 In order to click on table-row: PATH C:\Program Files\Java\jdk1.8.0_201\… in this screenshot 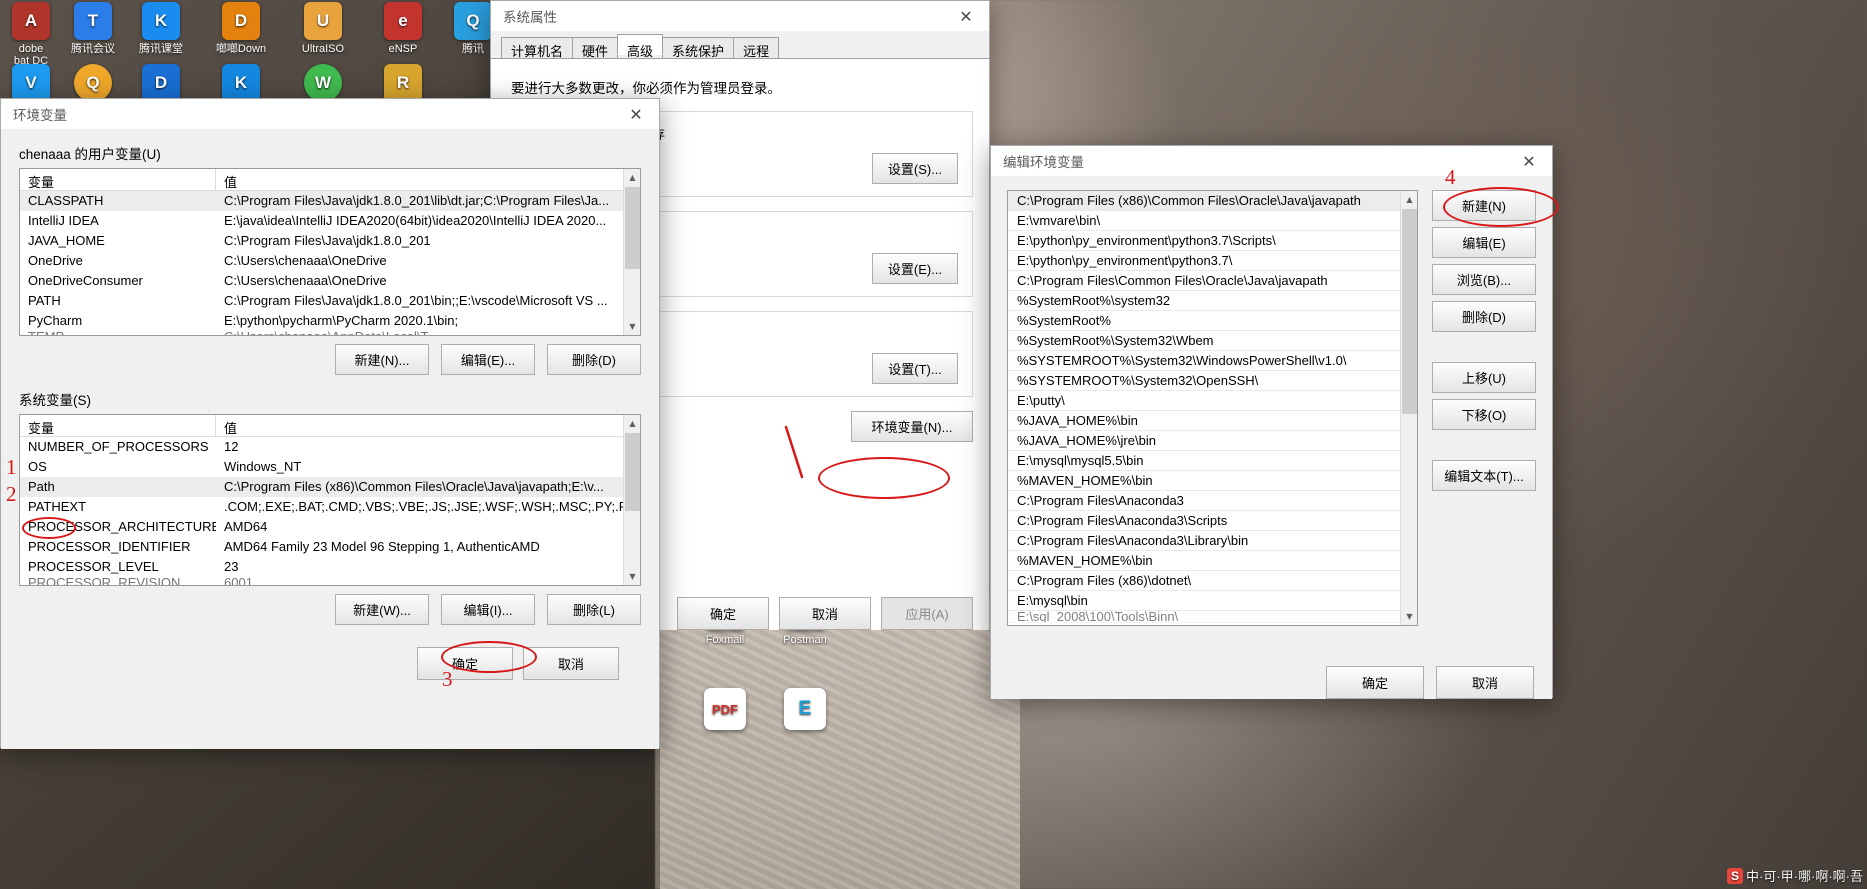, I will do `click(324, 301)`.